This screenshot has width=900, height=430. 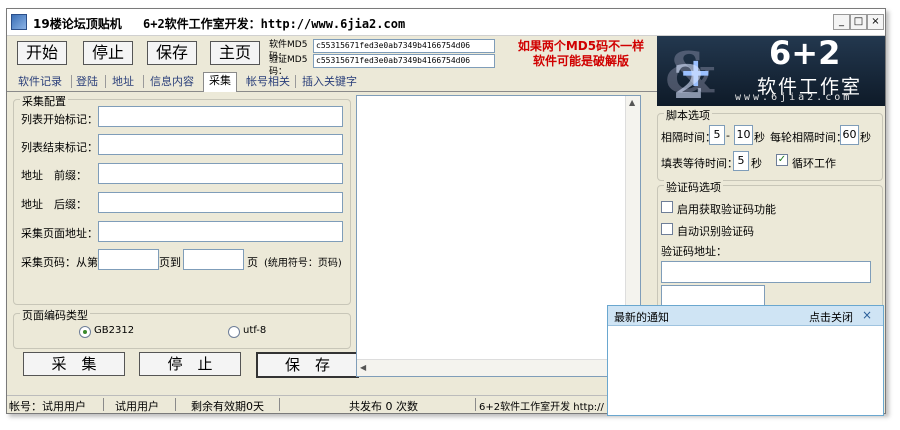 I want to click on tab-login: 登陆, so click(x=87, y=82).